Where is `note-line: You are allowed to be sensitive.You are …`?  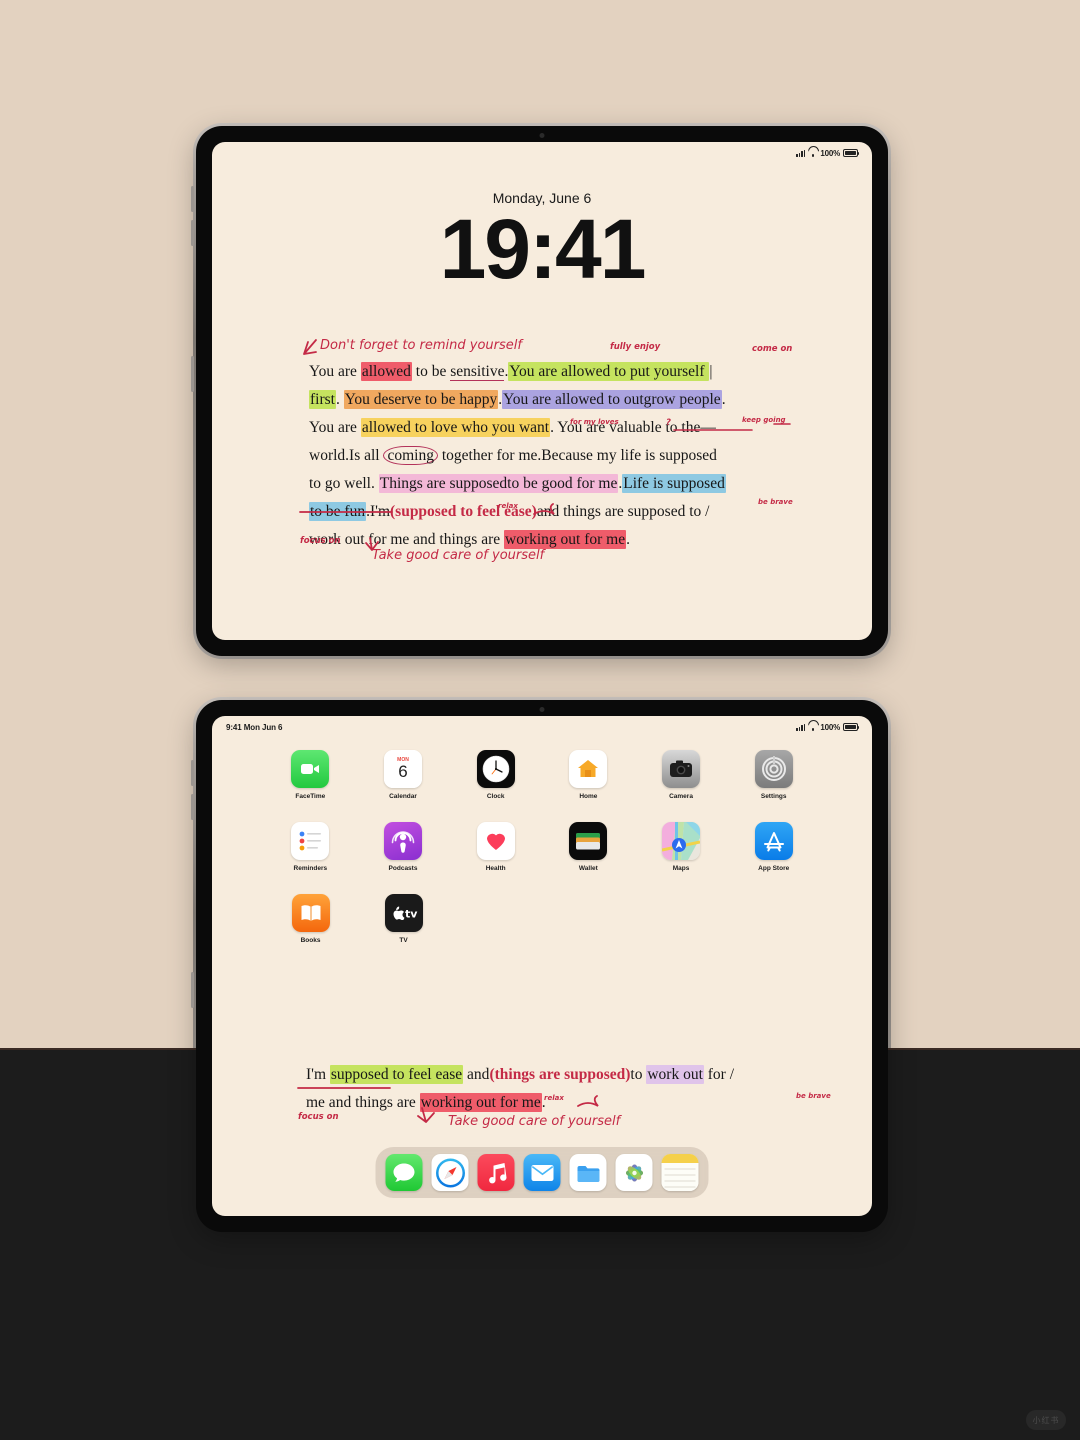
note-line: You are allowed to be sensitive.You are … is located at coordinates (517, 371).